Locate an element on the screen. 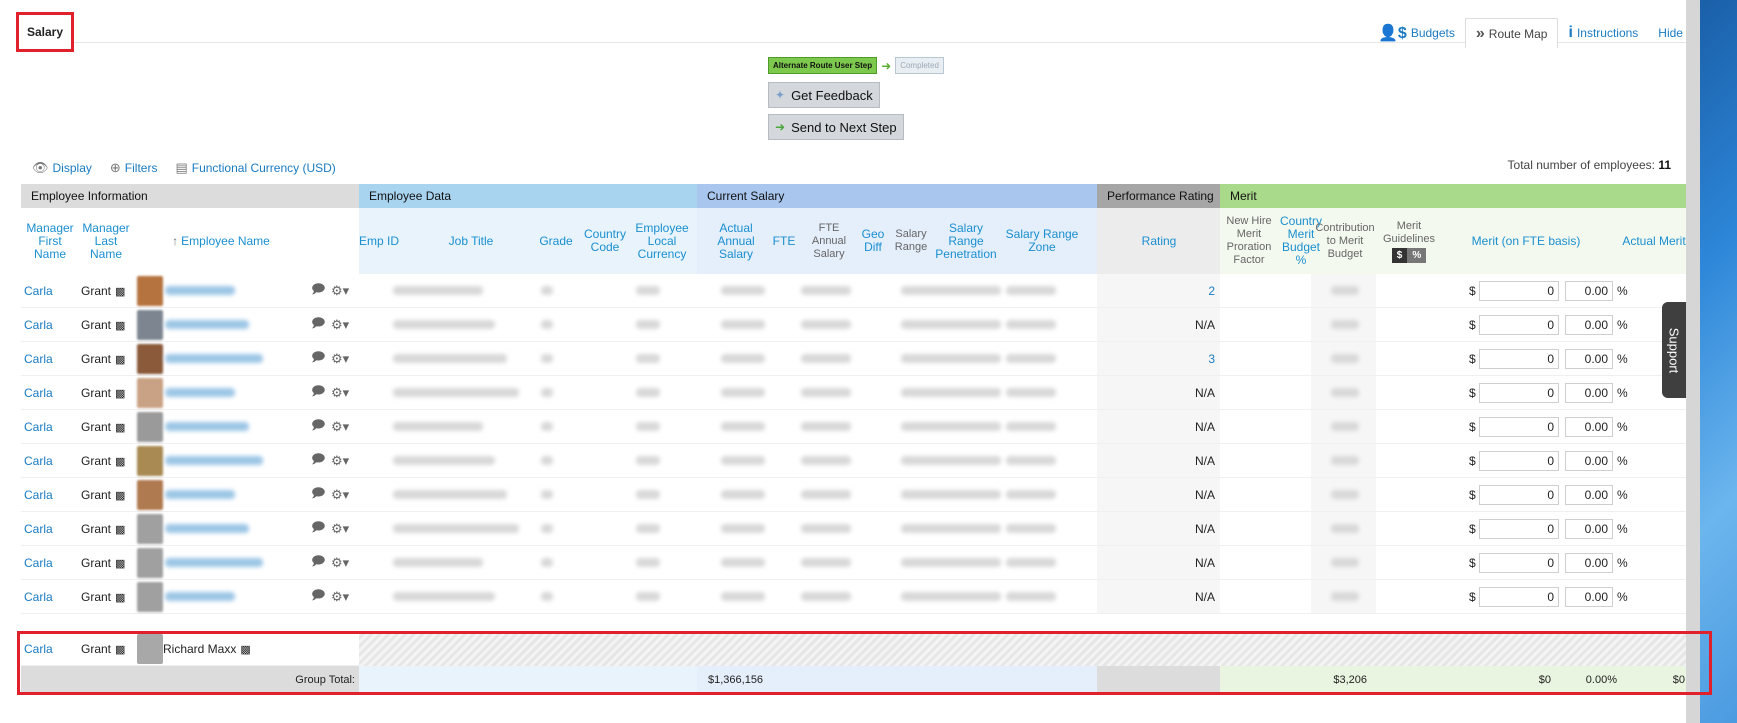 This screenshot has height=723, width=1737. col-emp-id: Emp ID is located at coordinates (379, 241).